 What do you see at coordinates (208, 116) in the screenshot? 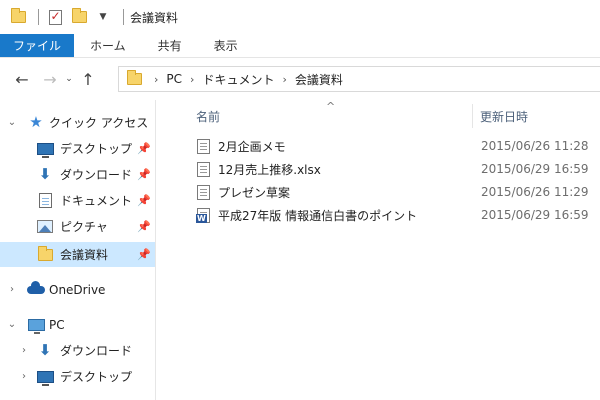
I see `column-header-name: 名前` at bounding box center [208, 116].